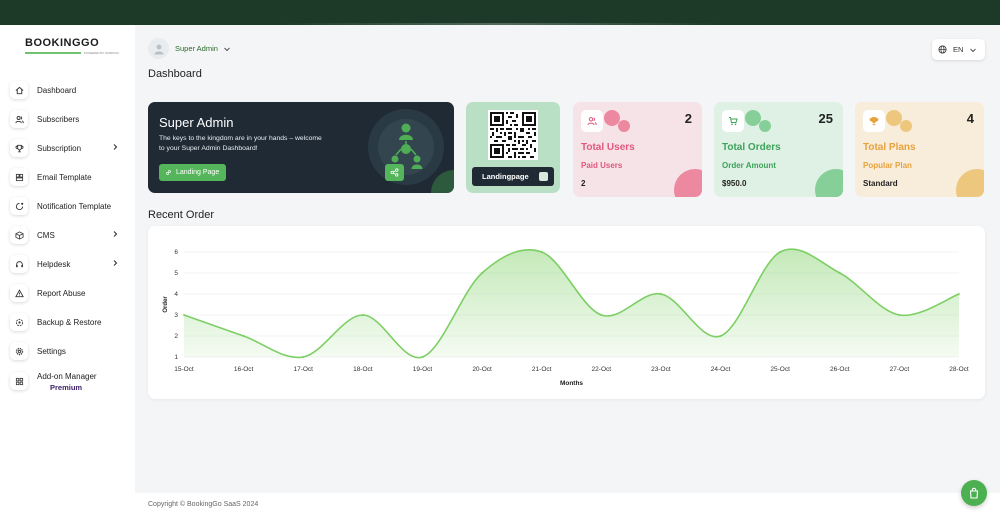 Image resolution: width=1000 pixels, height=518 pixels. Describe the element at coordinates (734, 183) in the screenshot. I see `stat-sub-value: $950.0` at that location.